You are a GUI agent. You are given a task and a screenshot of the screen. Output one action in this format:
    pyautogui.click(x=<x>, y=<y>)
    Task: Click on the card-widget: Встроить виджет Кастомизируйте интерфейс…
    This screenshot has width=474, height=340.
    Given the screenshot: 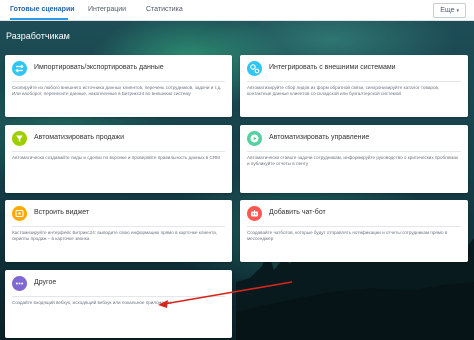 What is the action you would take?
    pyautogui.click(x=118, y=231)
    